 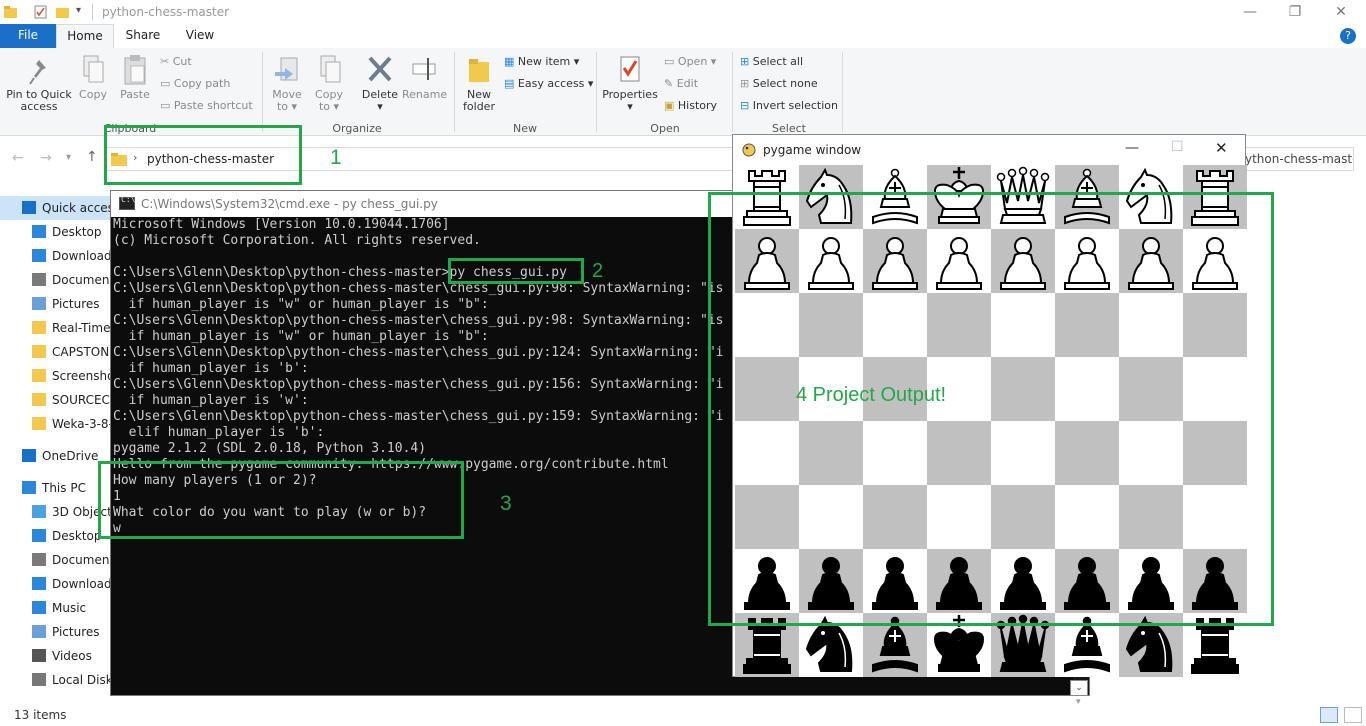 I want to click on history-button: ▣ History, so click(x=690, y=105).